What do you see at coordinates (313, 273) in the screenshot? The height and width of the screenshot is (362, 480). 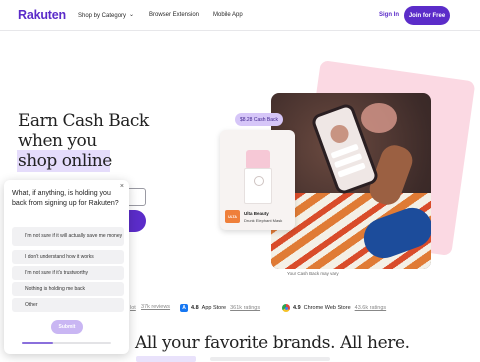 I see `cash-back-disclaimer: Your Cash Back may vary` at bounding box center [313, 273].